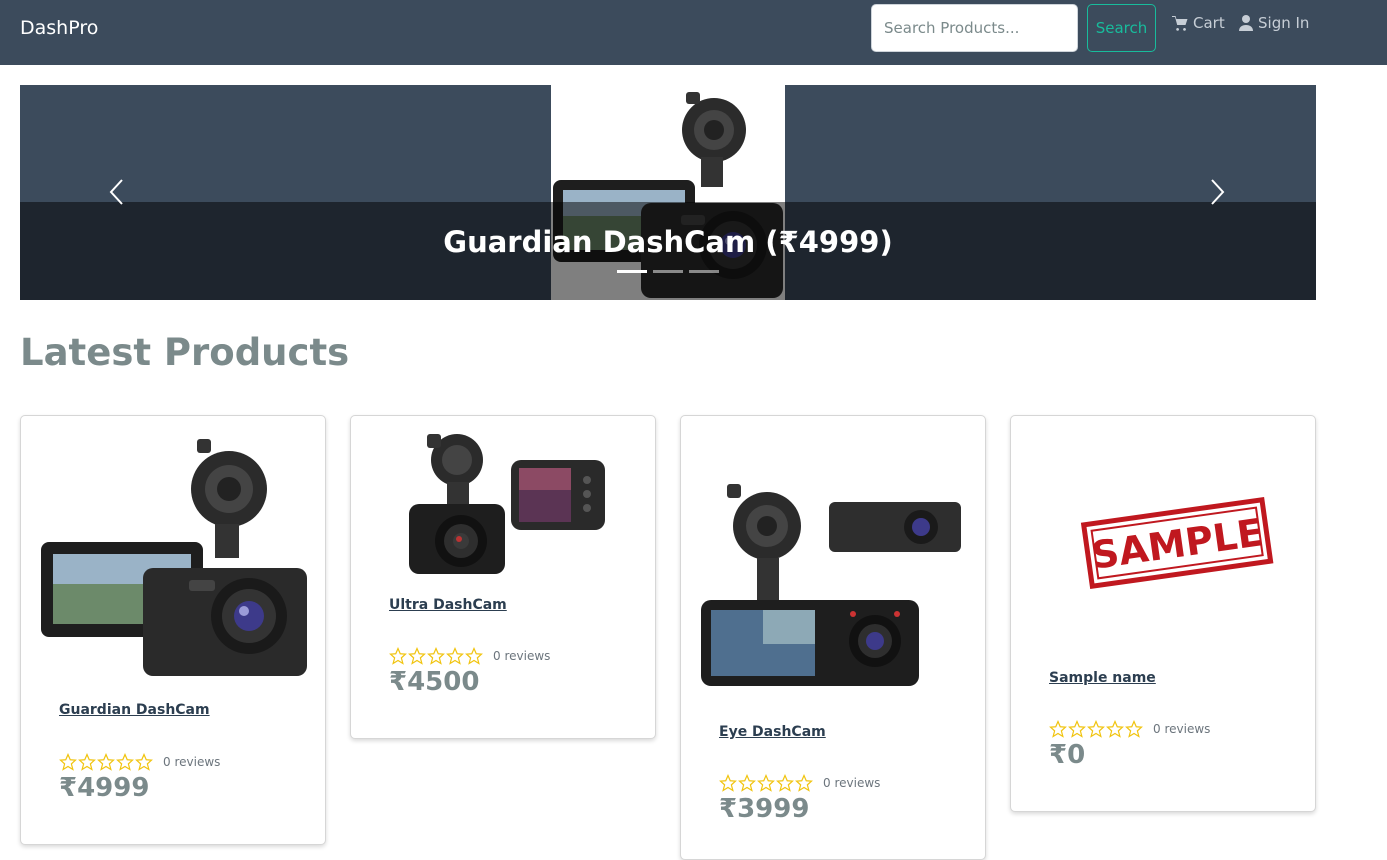  What do you see at coordinates (503, 577) in the screenshot?
I see `product-card: Ultra DashCam 0 reviews ₹4500` at bounding box center [503, 577].